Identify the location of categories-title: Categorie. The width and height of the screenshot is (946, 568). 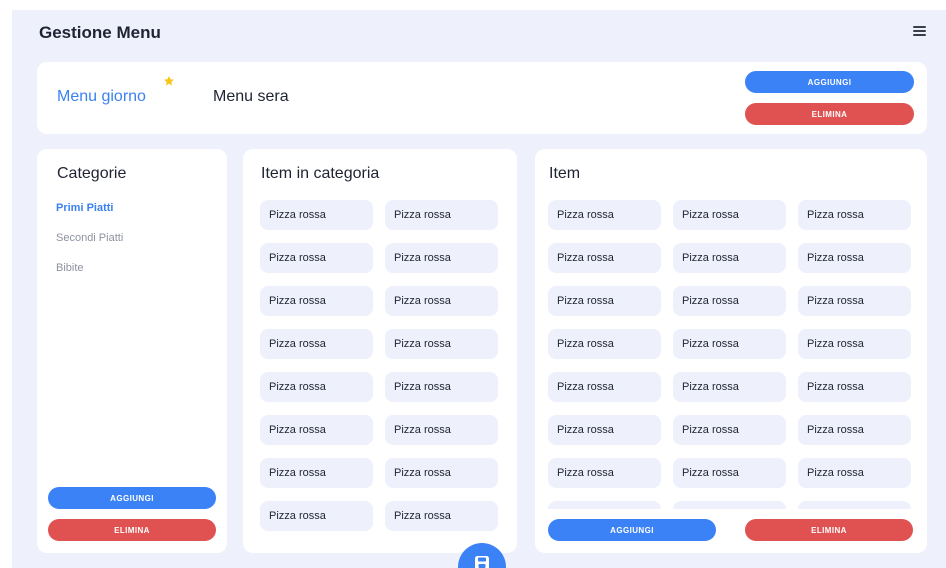
(92, 173).